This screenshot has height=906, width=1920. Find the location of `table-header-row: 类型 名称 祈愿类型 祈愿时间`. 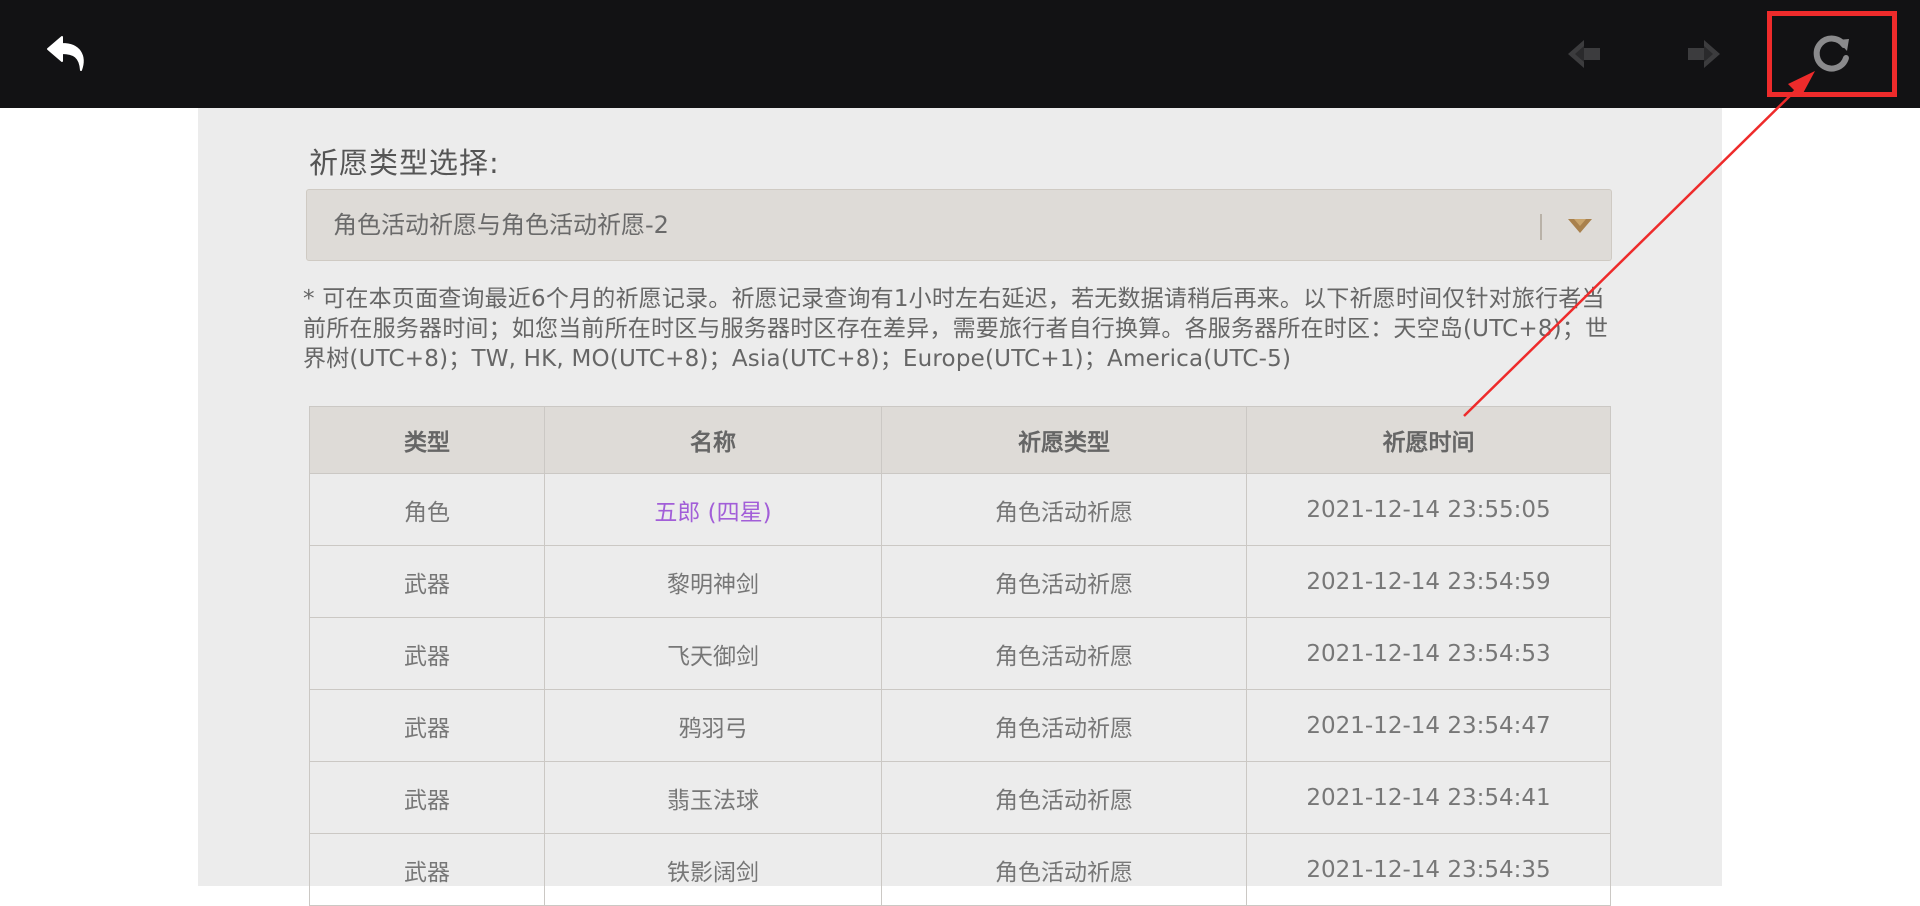

table-header-row: 类型 名称 祈愿类型 祈愿时间 is located at coordinates (960, 440).